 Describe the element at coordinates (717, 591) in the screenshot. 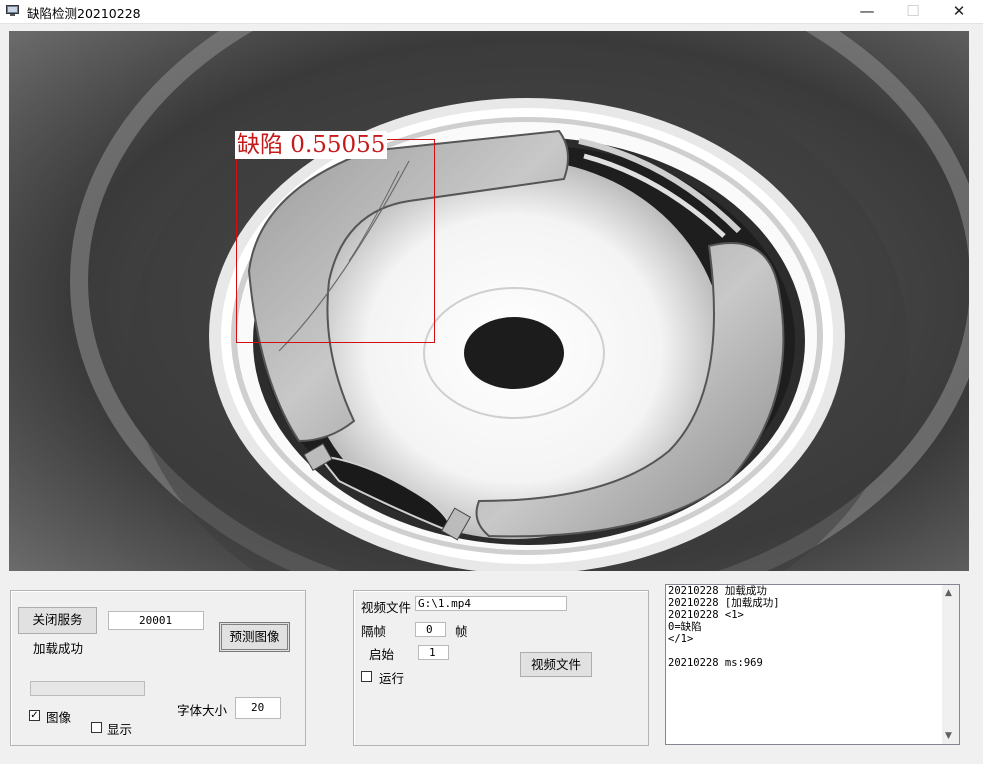

I see `log-line: 20210228 加载成功` at that location.